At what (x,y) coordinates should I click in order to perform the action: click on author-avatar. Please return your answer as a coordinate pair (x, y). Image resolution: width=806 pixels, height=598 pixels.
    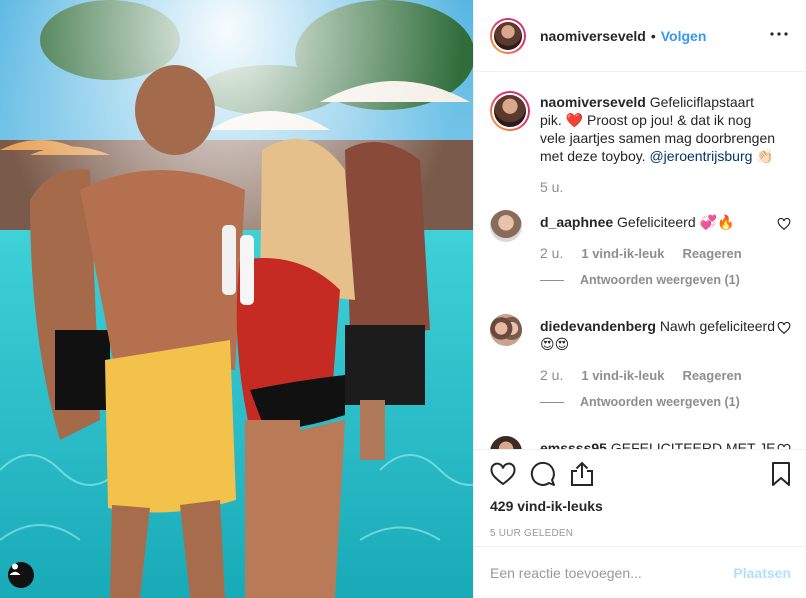
    Looking at the image, I should click on (508, 35).